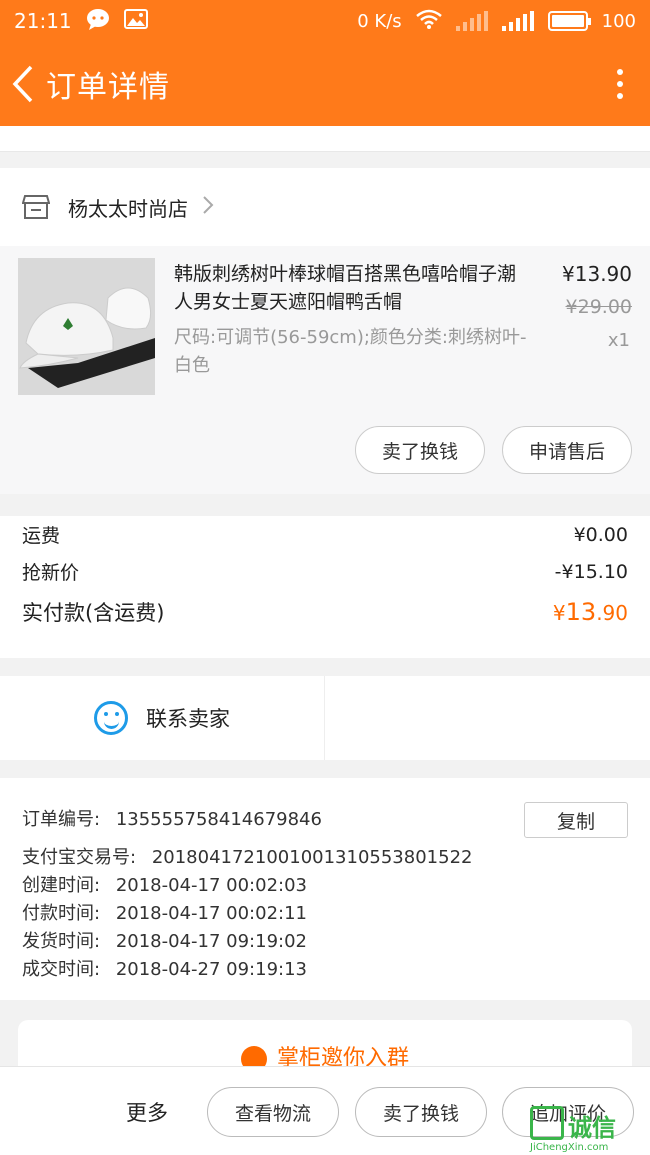  I want to click on after-sale-button: 申请售后, so click(567, 450).